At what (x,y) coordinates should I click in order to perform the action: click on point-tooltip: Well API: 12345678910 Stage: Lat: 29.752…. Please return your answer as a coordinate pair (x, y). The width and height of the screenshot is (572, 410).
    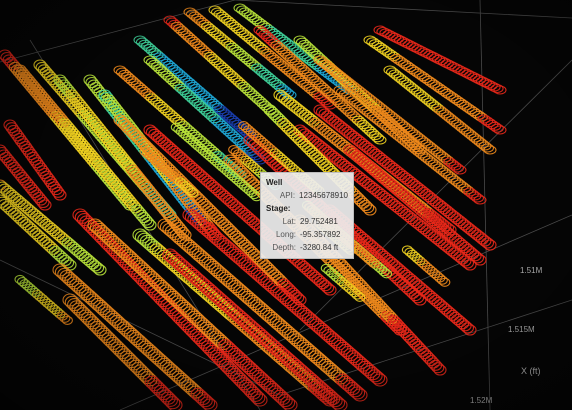
    Looking at the image, I should click on (307, 215).